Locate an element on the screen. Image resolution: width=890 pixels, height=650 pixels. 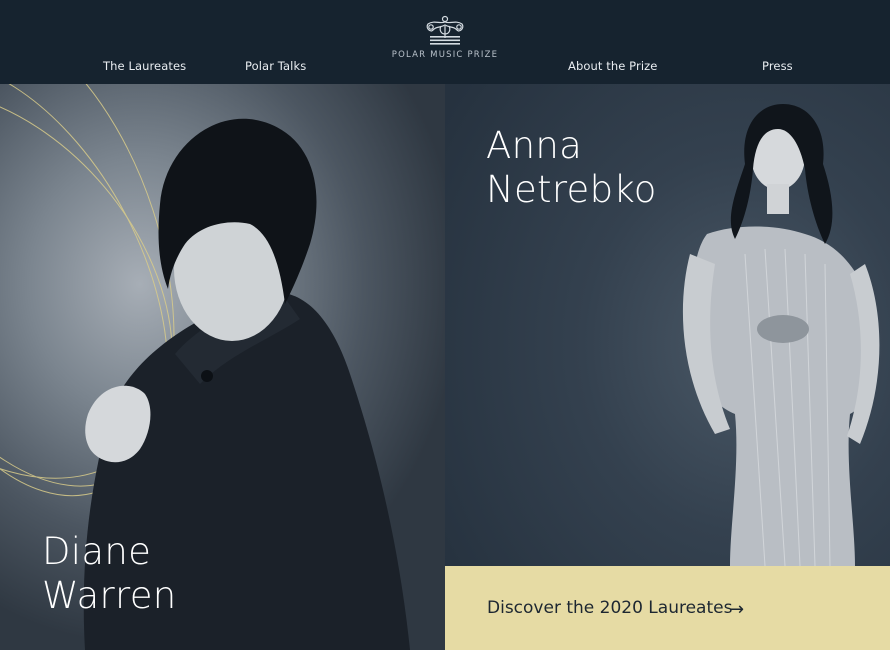
nav-link-the-laureates: The Laureates is located at coordinates (144, 66).